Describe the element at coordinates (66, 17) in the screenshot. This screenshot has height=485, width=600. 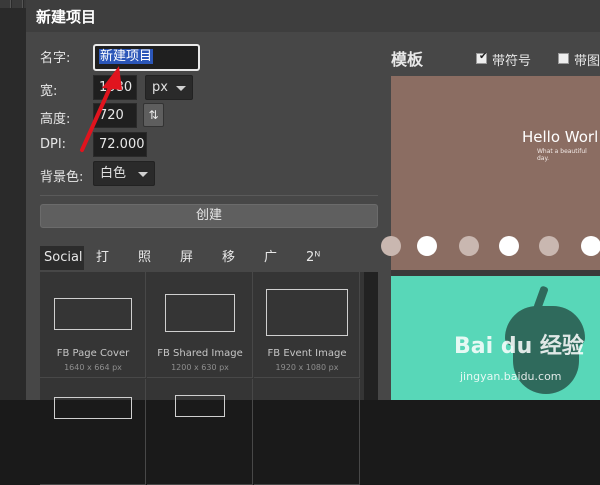
I see `dialog-title: 新建项目` at that location.